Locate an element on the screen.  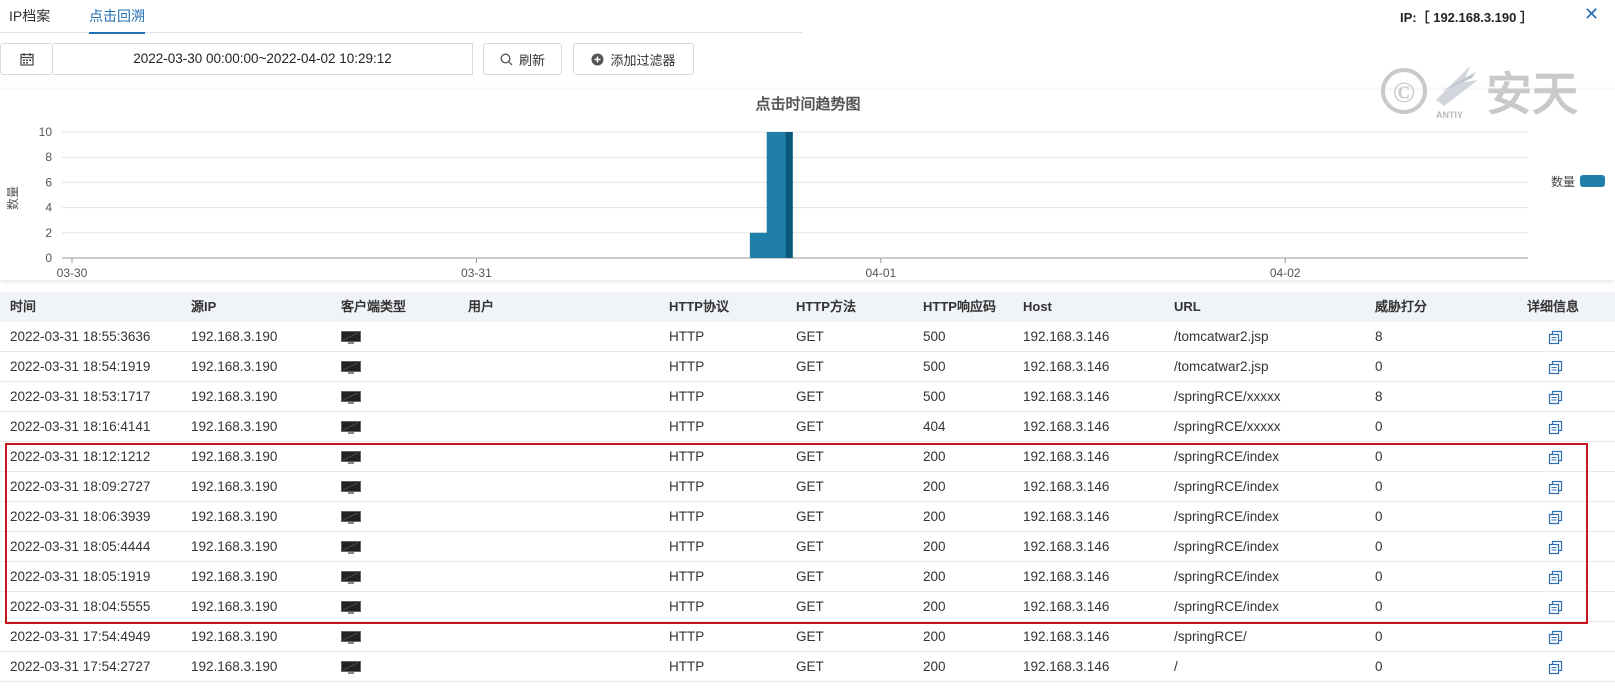
calendar-button is located at coordinates (26, 59).